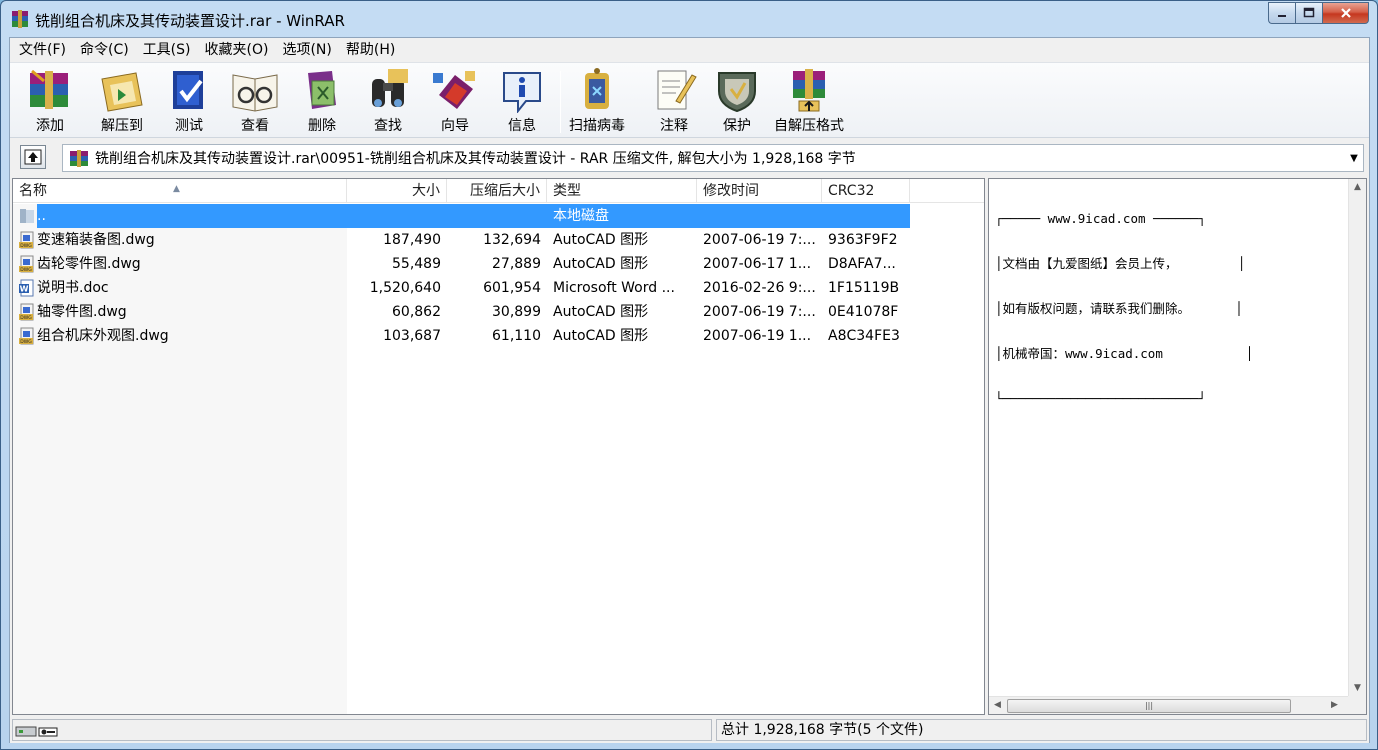 This screenshot has height=750, width=1378. I want to click on sfx-button: 自解压格式, so click(809, 101).